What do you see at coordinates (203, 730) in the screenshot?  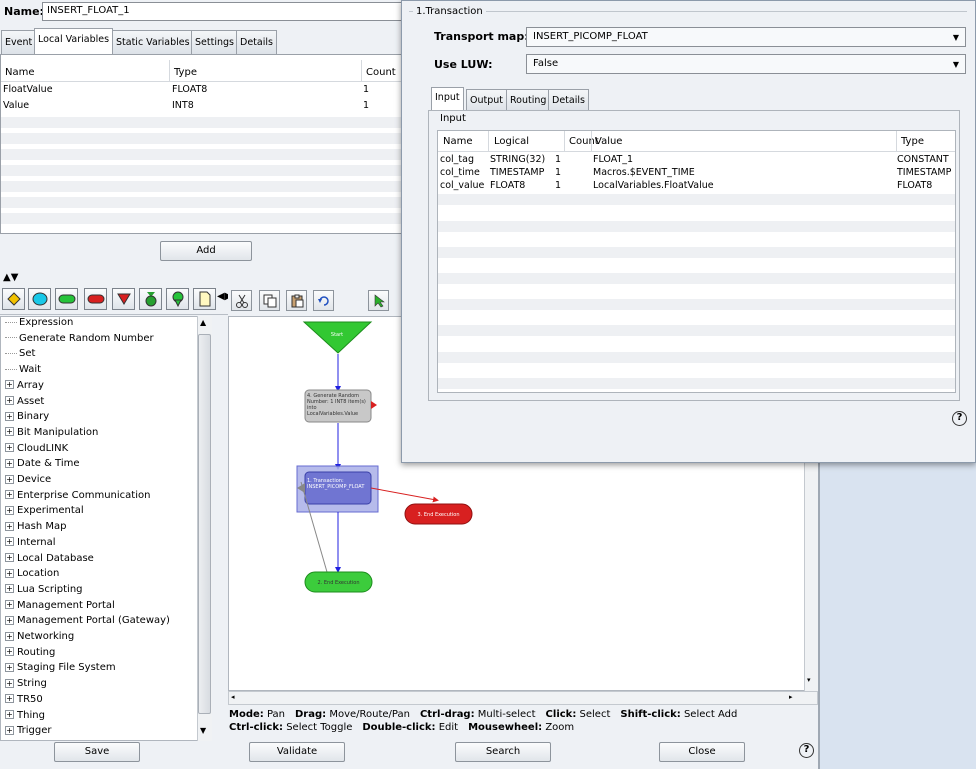 I see `scroll-down-arrow: ▼` at bounding box center [203, 730].